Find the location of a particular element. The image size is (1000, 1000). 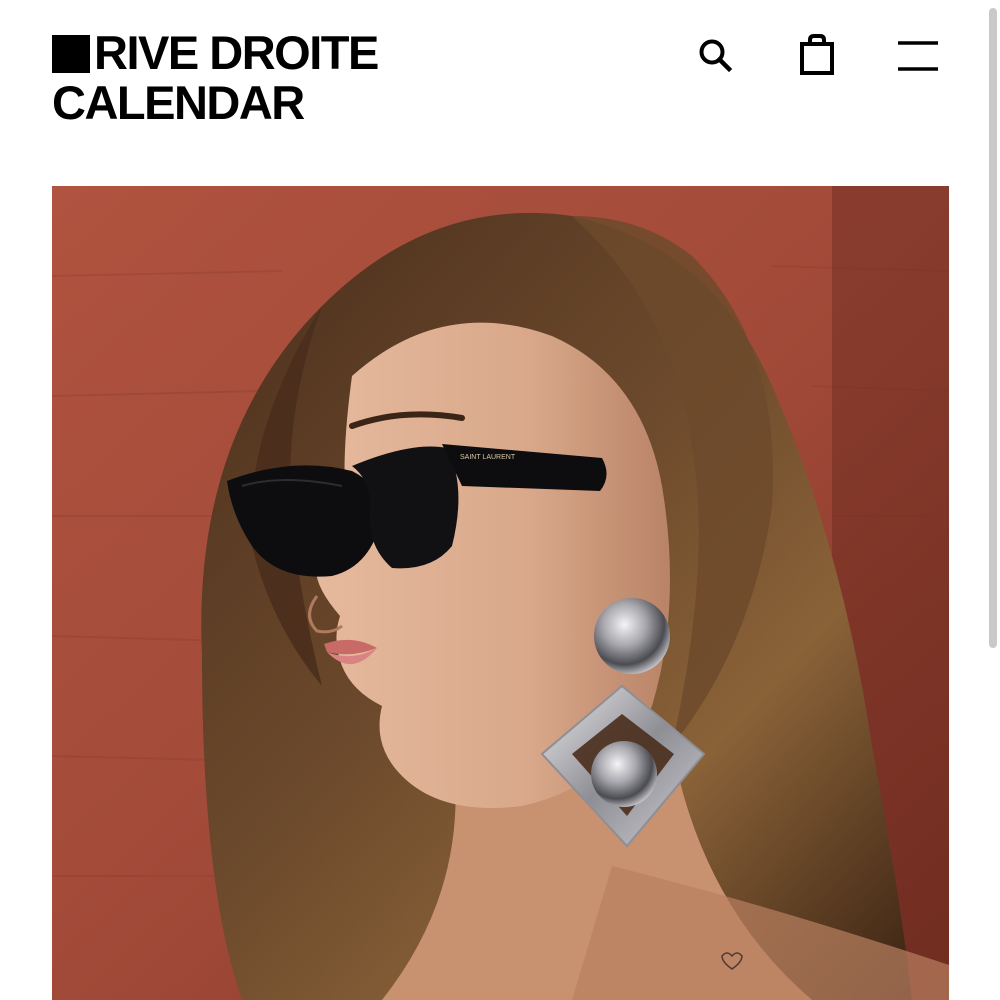

search-icon is located at coordinates (716, 56).